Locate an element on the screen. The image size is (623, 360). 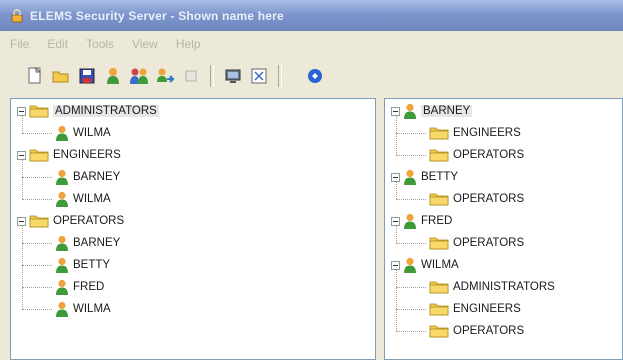
member-node: FRED is located at coordinates (79, 287).